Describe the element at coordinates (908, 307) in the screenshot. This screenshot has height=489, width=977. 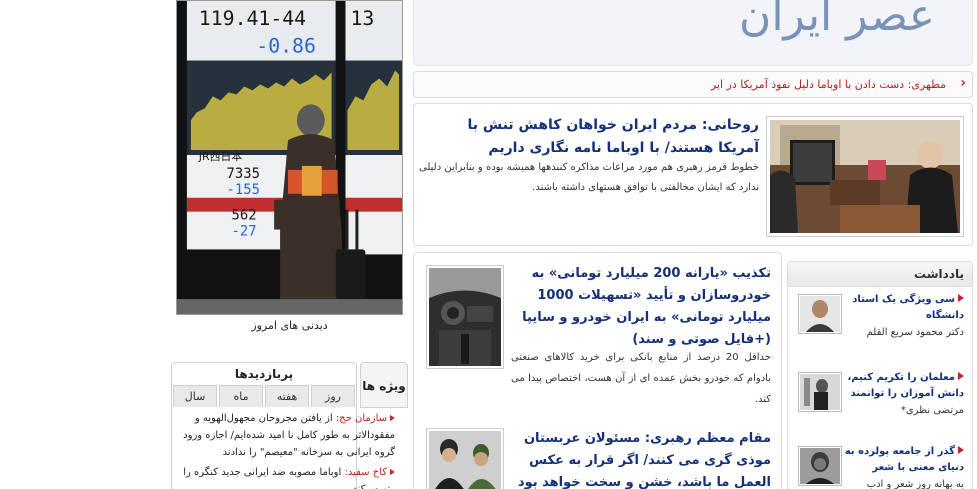
I see `note-title: سی ویژگی یک استاد دانشگاه` at that location.